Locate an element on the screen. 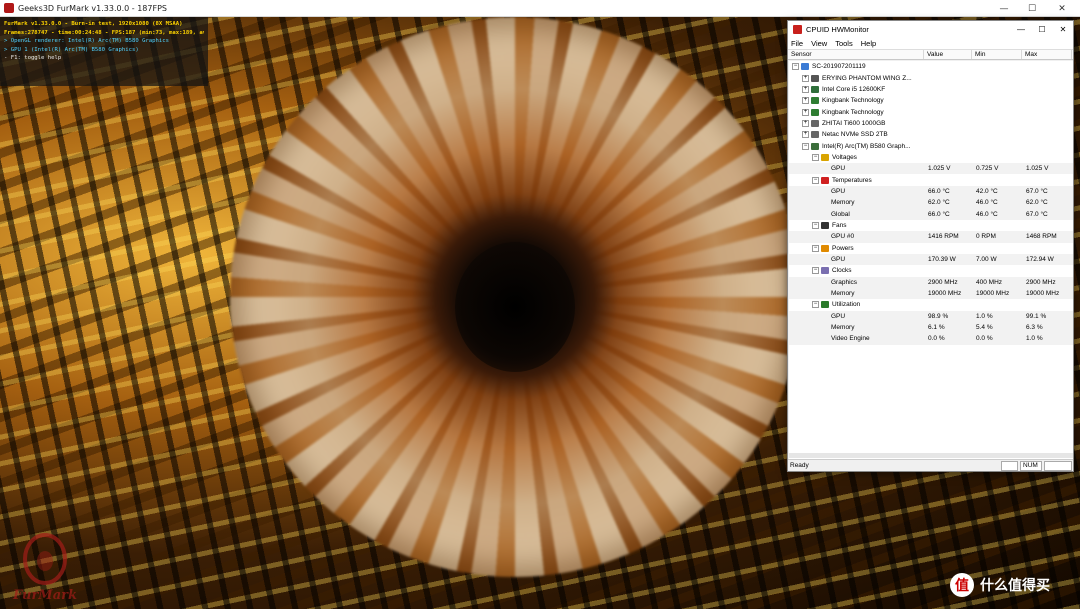  sensor-row: Graphics 2900 MHz 400 MHz 2900 MHz is located at coordinates (931, 282).